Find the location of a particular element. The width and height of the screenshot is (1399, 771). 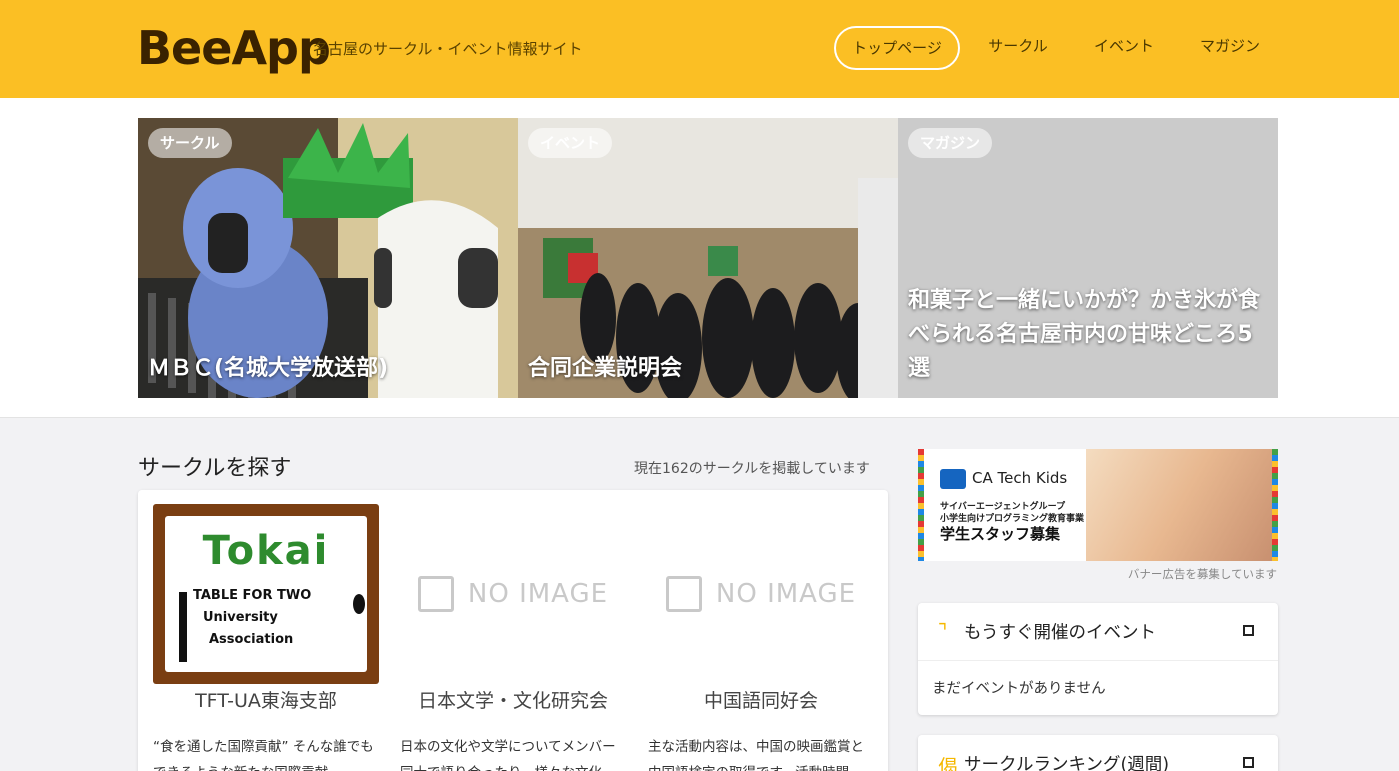

tech-kids-logo-icon is located at coordinates (953, 479).